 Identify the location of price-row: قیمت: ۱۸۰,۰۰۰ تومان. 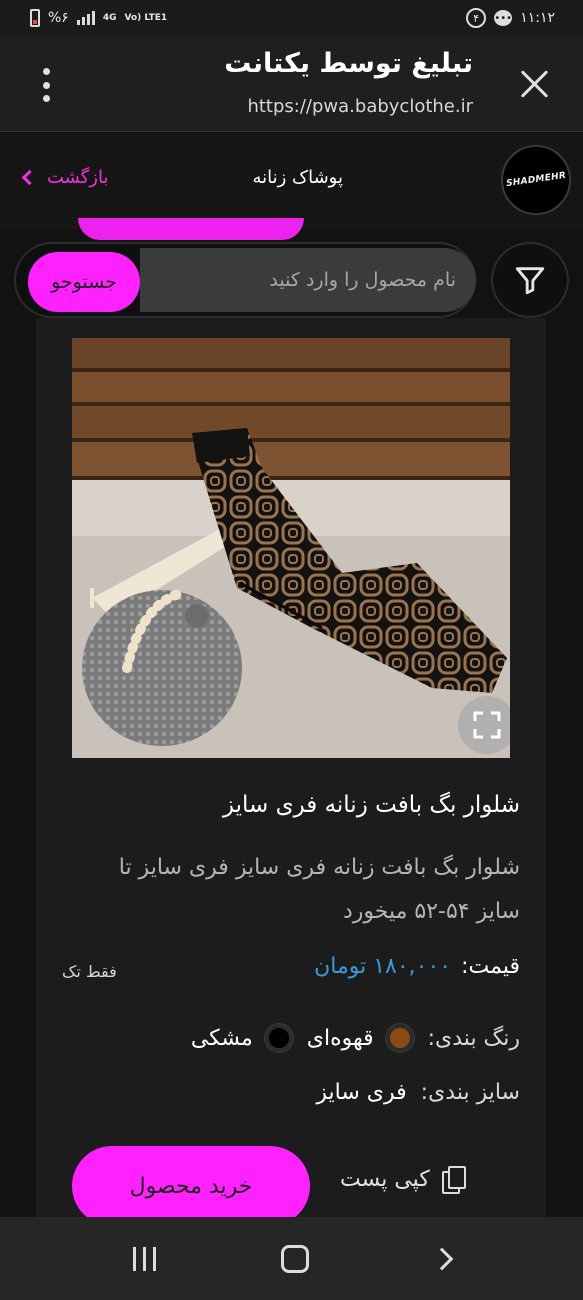
(417, 966).